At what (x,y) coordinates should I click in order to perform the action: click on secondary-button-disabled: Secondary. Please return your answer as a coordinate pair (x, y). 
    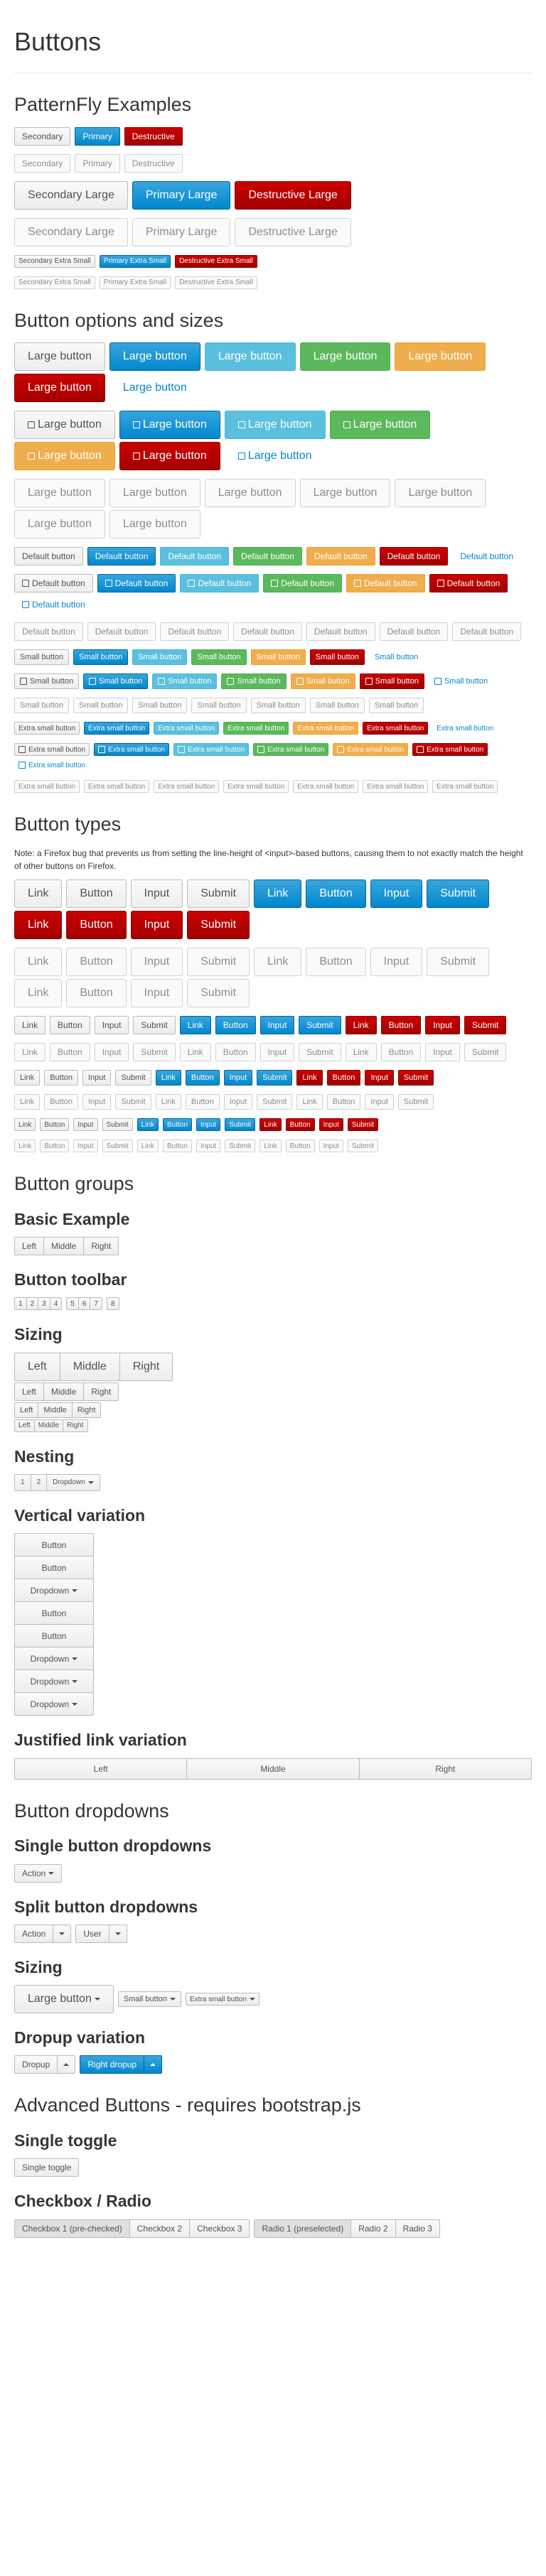
    Looking at the image, I should click on (43, 163).